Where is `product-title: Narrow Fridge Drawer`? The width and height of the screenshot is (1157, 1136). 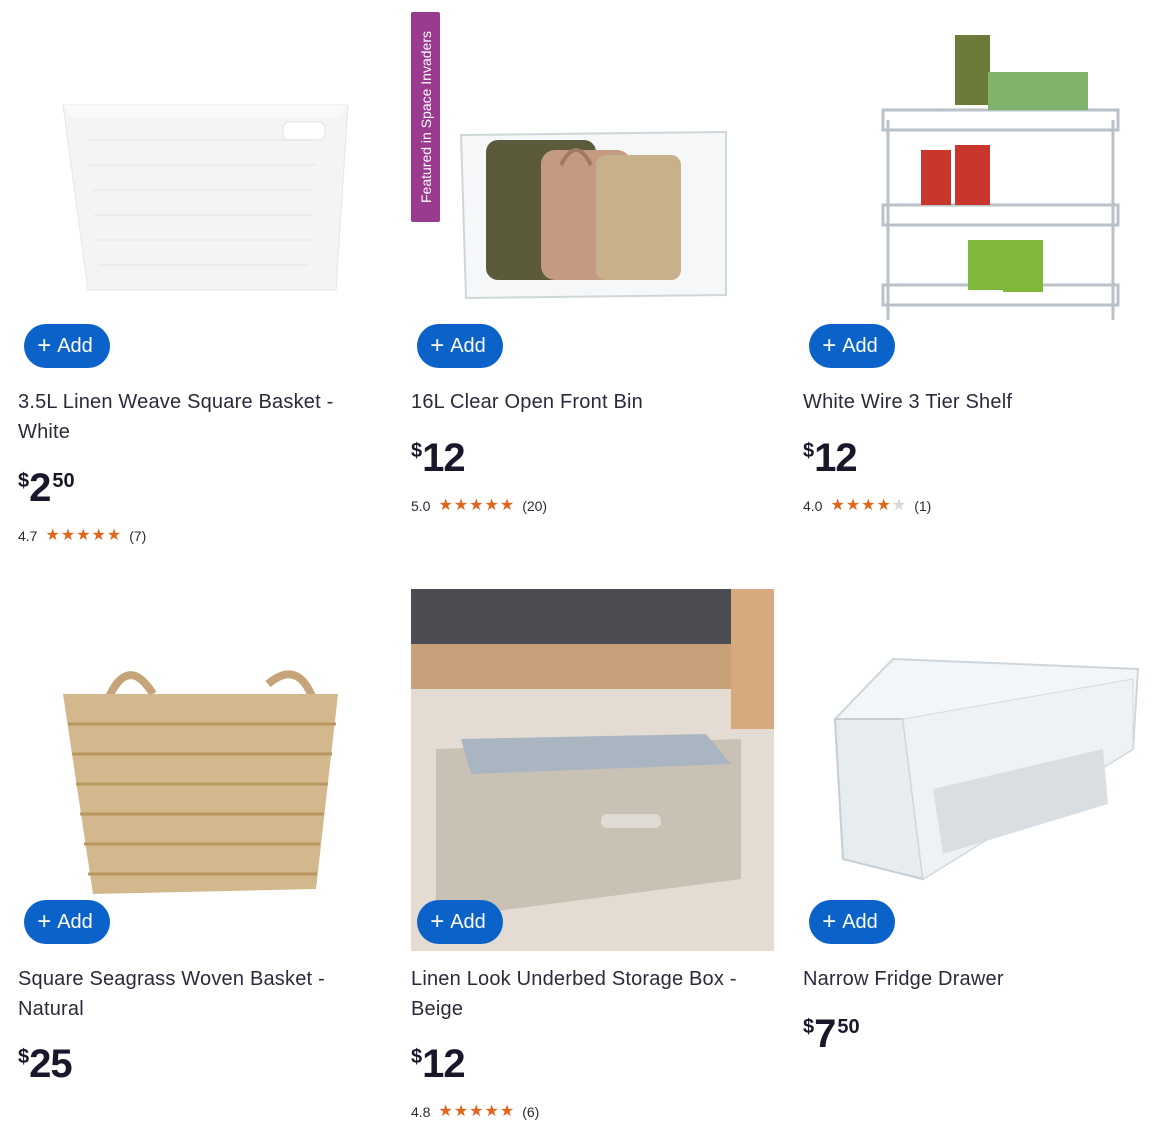 product-title: Narrow Fridge Drawer is located at coordinates (975, 979).